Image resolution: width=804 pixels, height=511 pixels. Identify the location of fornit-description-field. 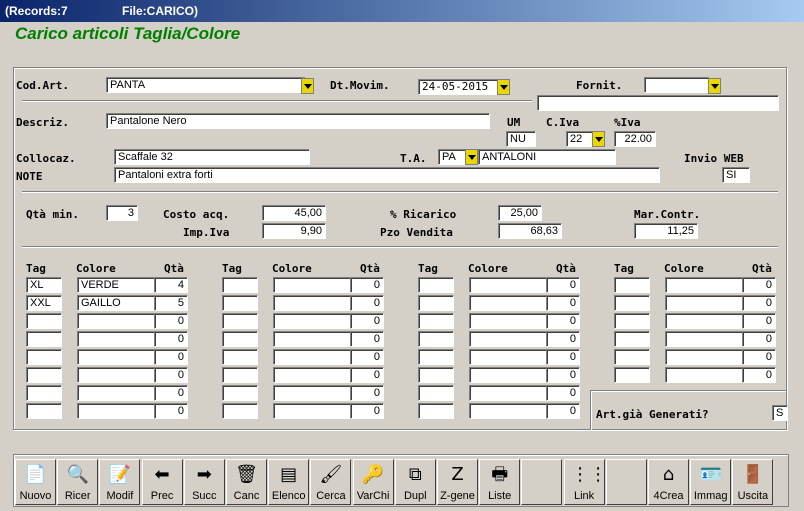
(658, 103).